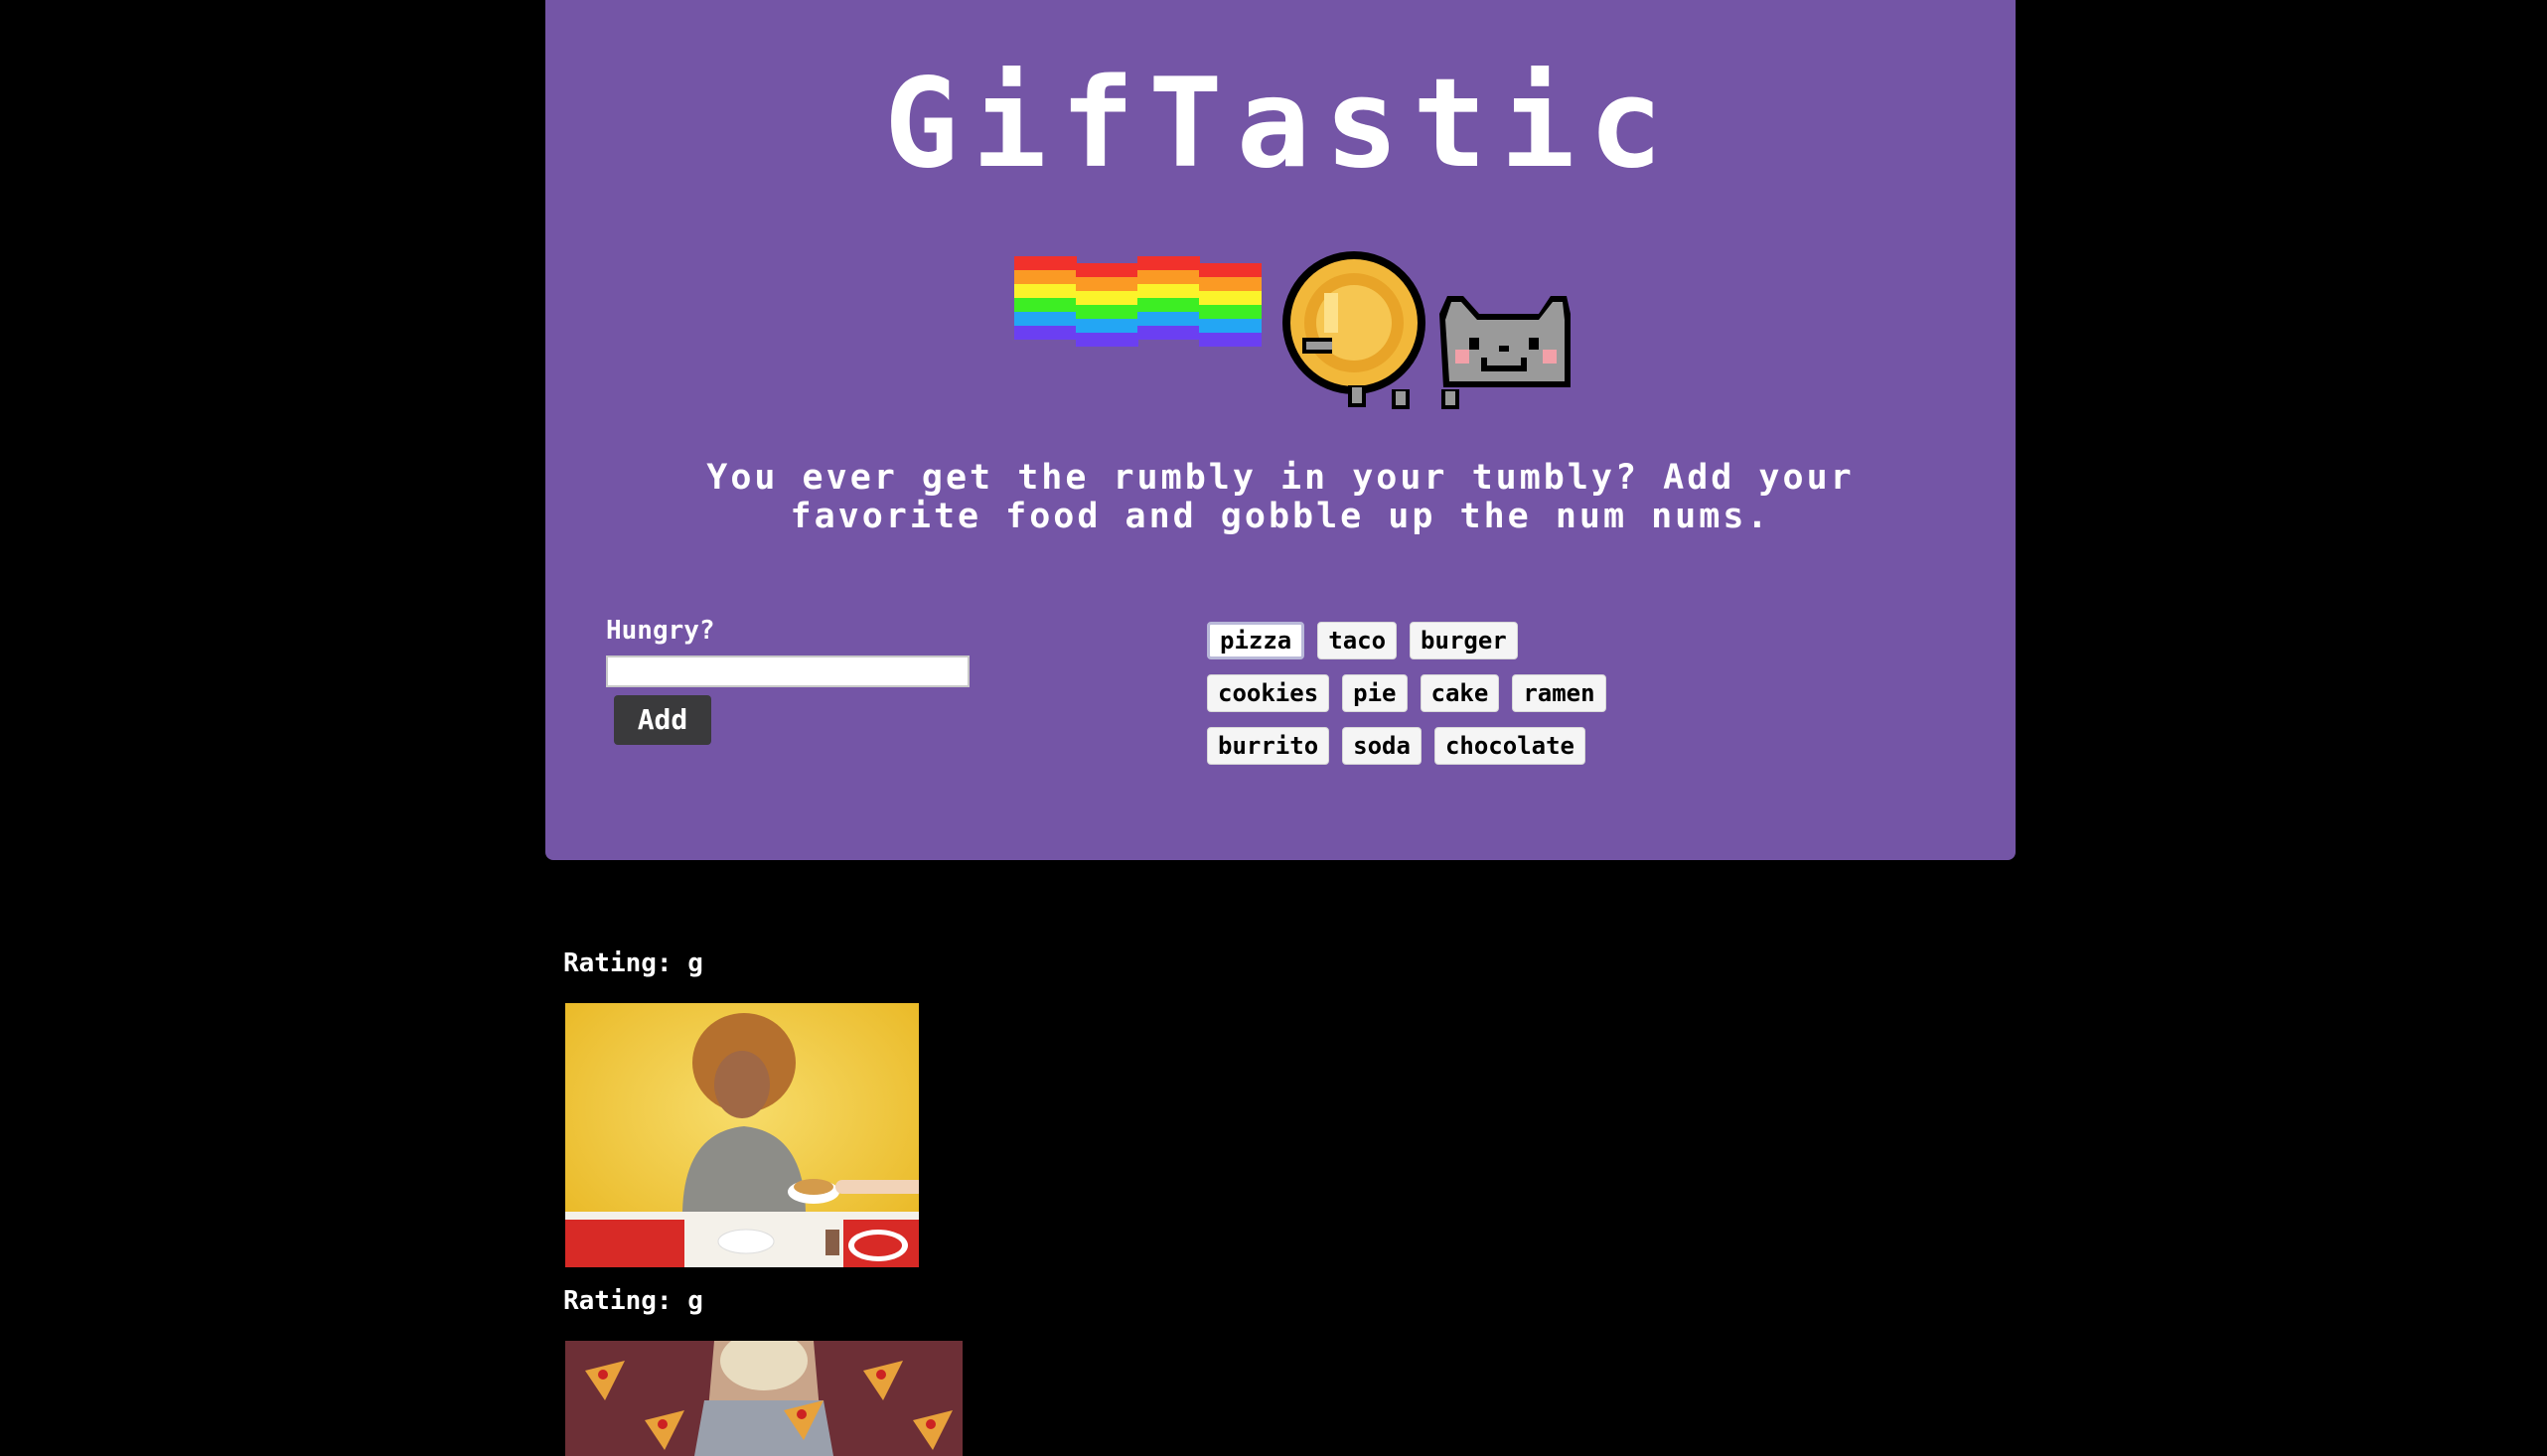 This screenshot has height=1456, width=2547. I want to click on page-title: GifTastic, so click(1280, 124).